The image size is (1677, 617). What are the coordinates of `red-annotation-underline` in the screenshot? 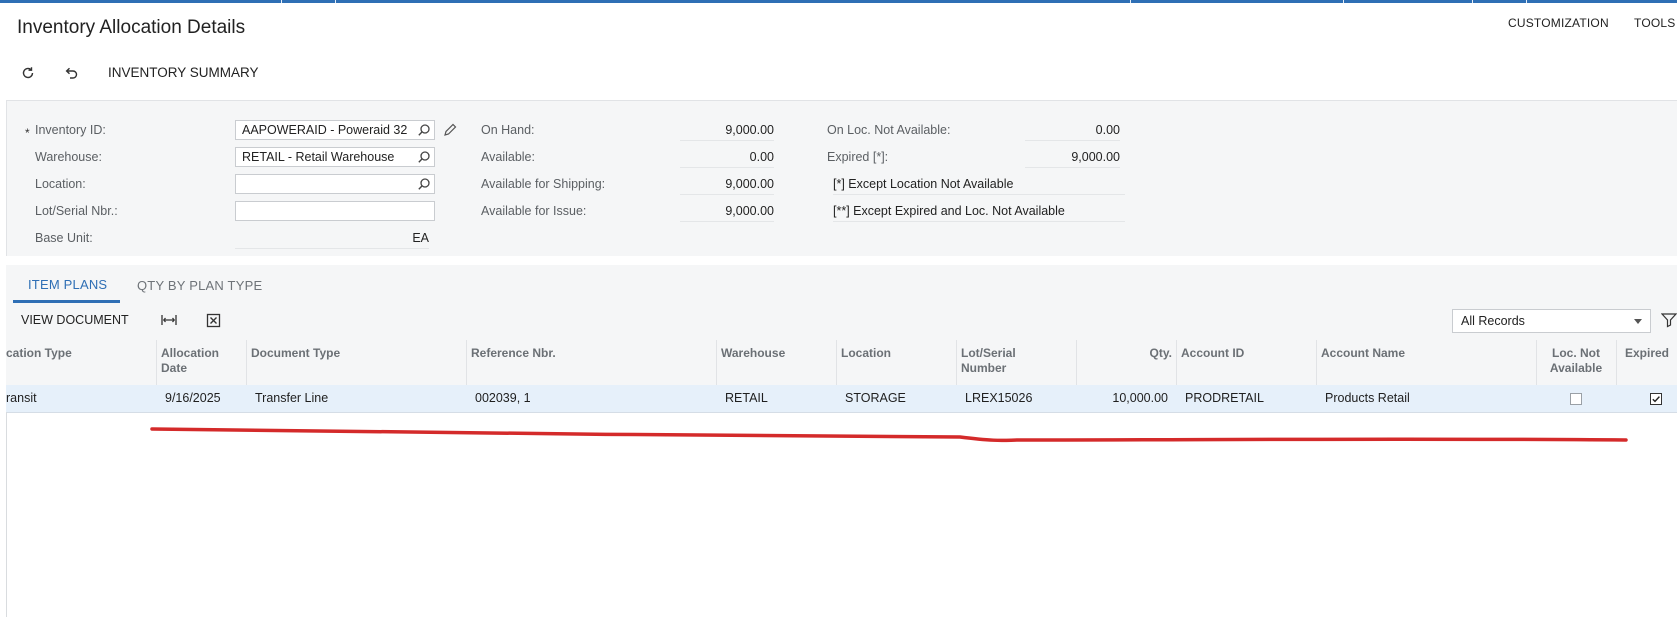 It's located at (889, 435).